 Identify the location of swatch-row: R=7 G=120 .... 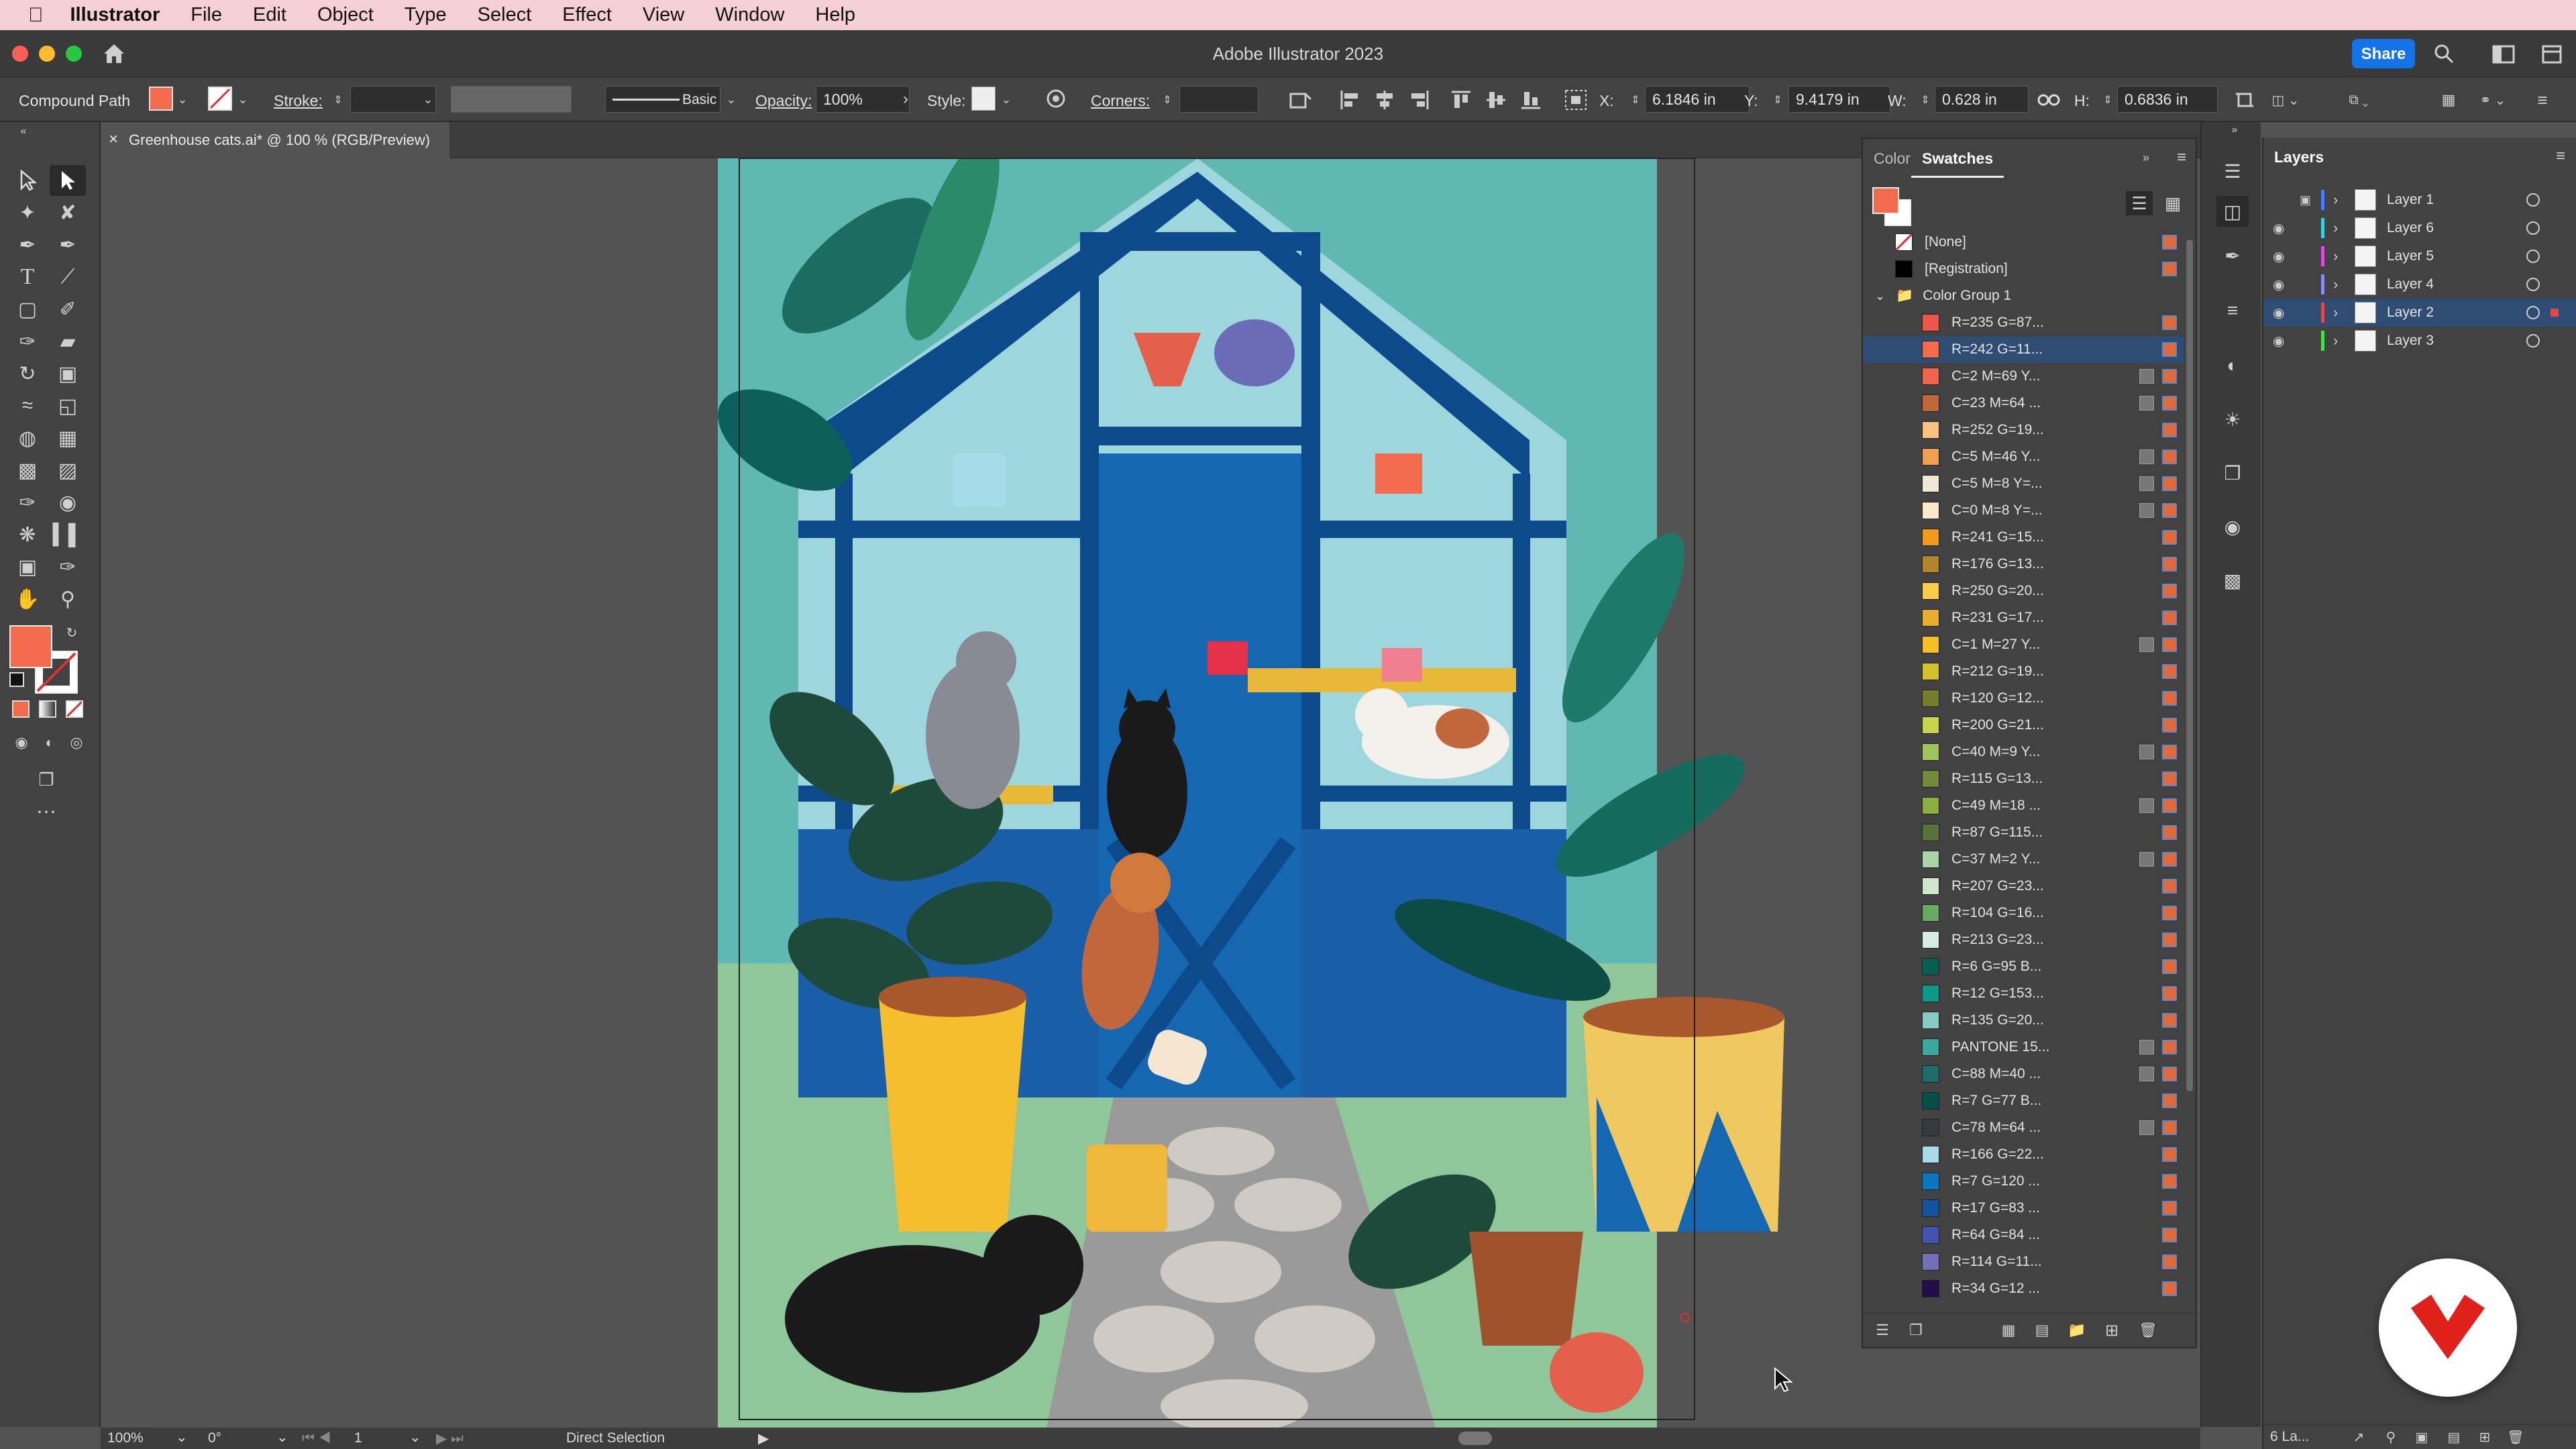
(2023, 1181).